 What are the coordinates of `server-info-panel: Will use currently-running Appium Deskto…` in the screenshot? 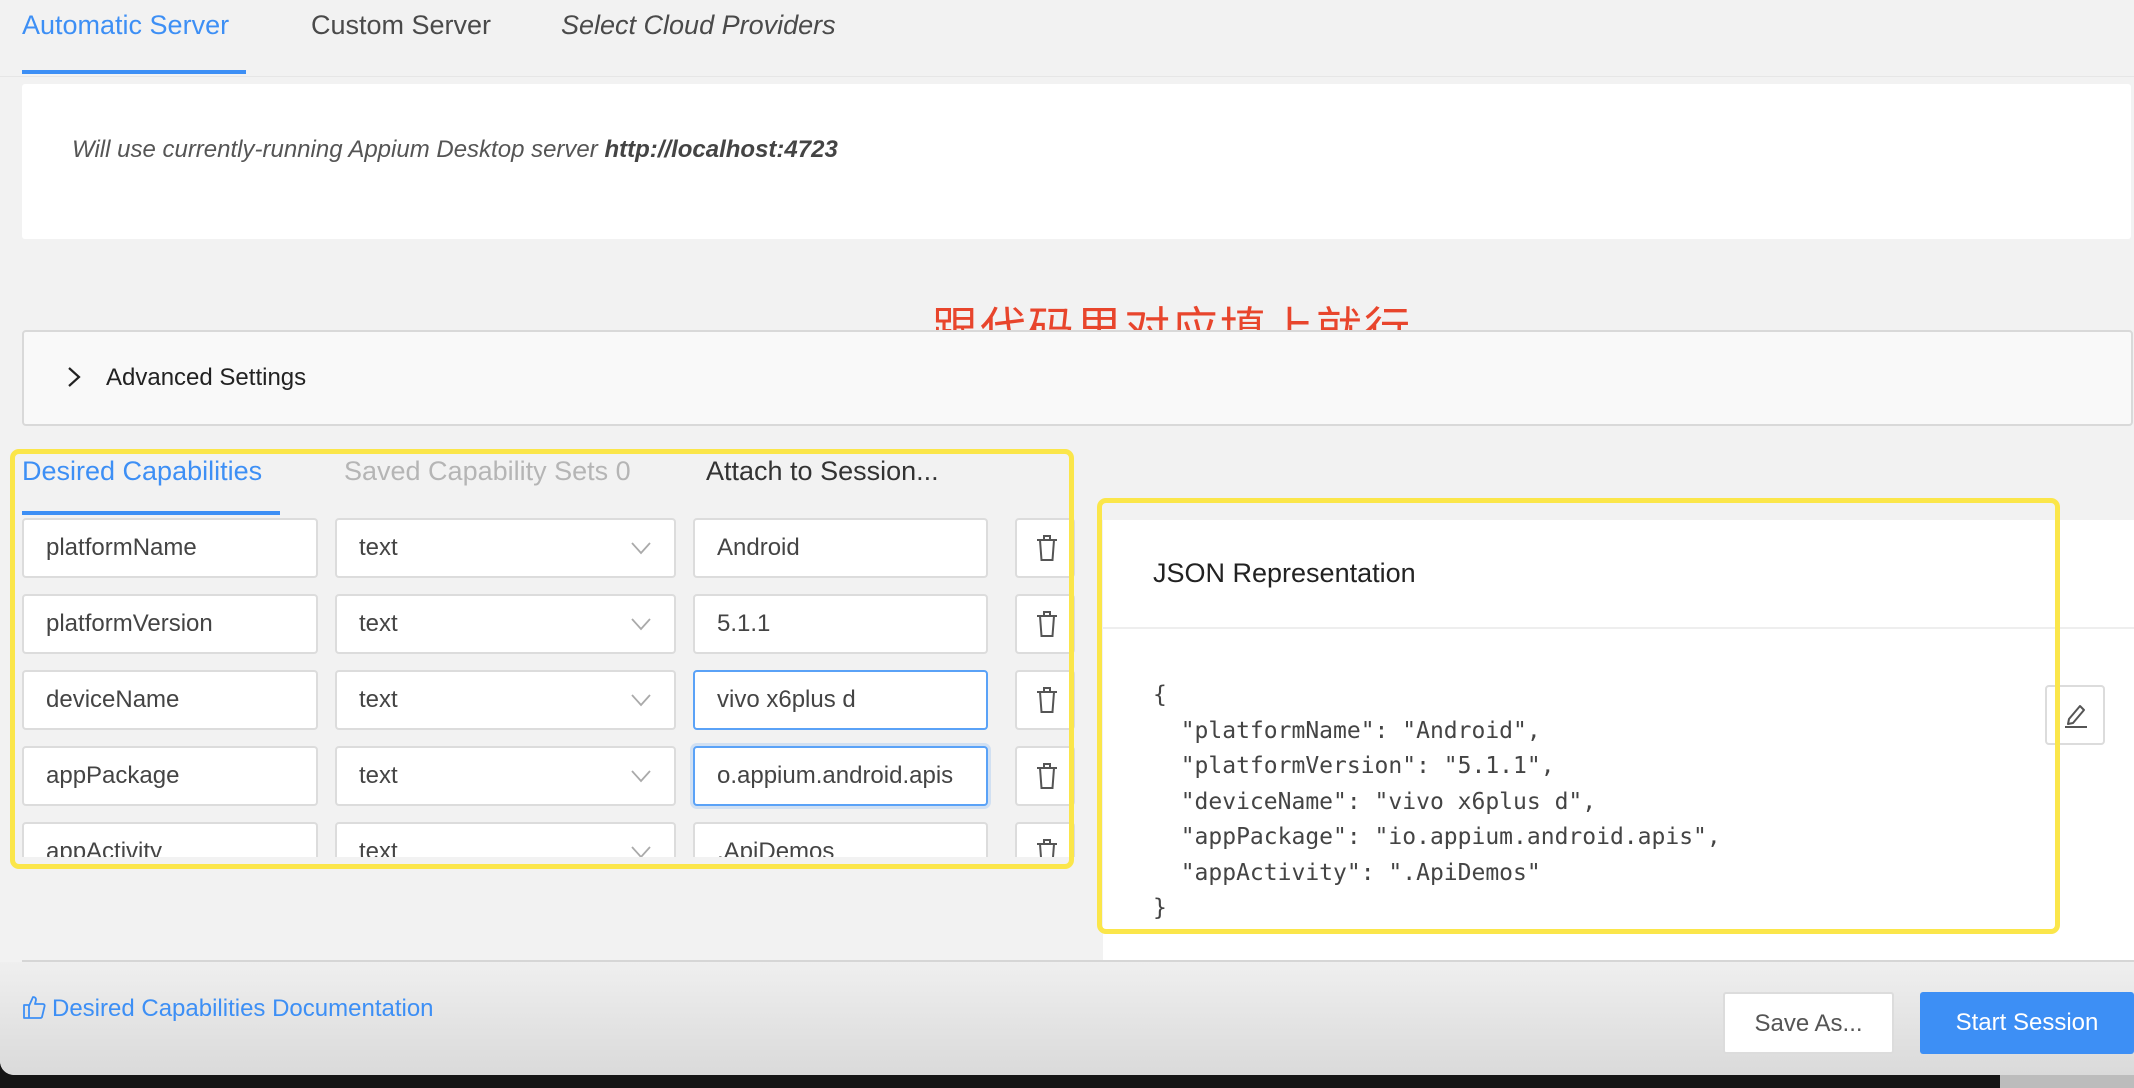 It's located at (1076, 161).